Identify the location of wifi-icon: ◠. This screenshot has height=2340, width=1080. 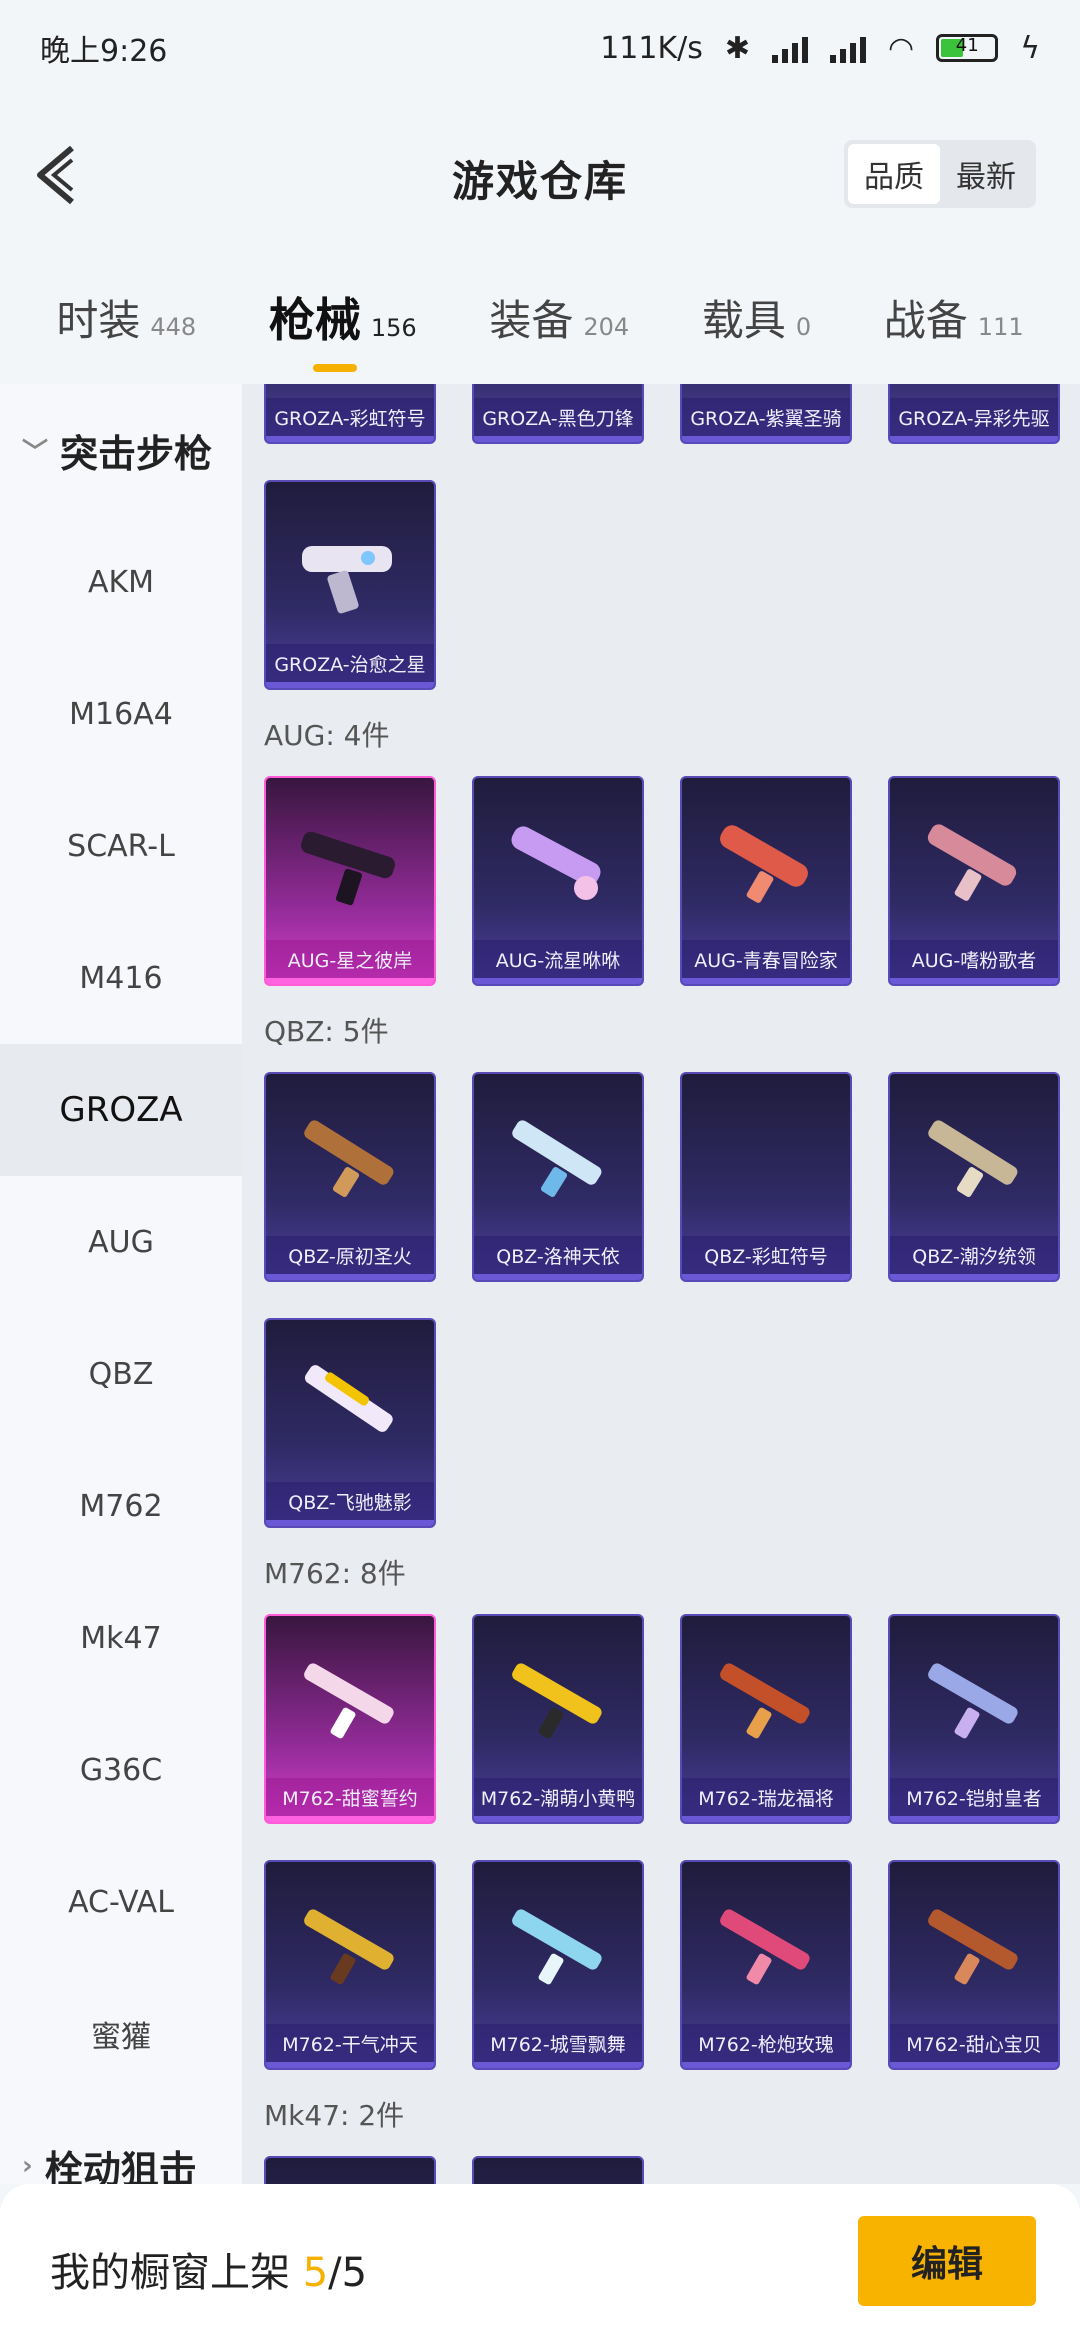
(901, 48).